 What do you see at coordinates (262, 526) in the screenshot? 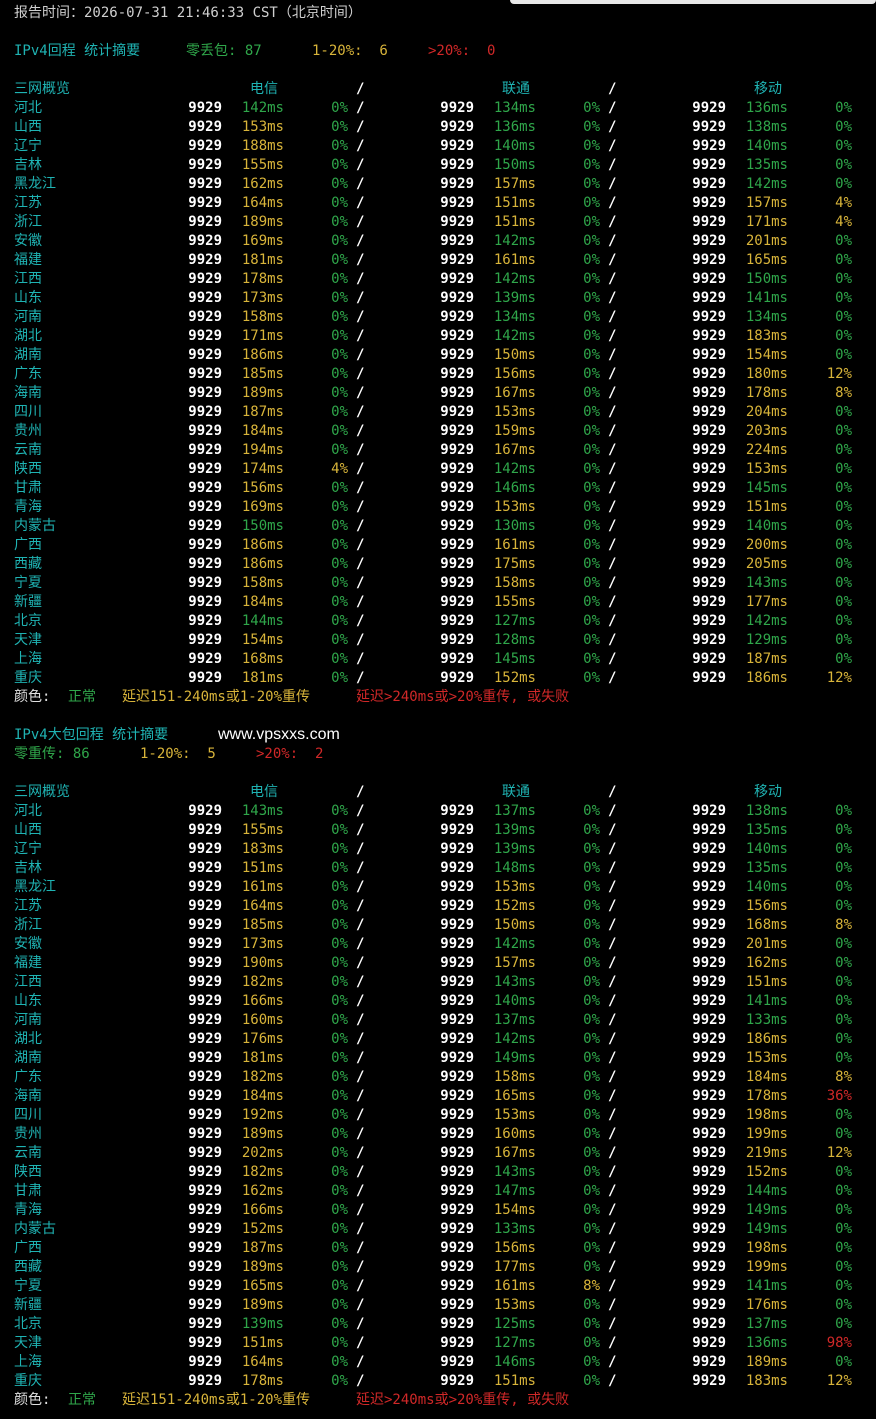
I see `latency-value: 150ms` at bounding box center [262, 526].